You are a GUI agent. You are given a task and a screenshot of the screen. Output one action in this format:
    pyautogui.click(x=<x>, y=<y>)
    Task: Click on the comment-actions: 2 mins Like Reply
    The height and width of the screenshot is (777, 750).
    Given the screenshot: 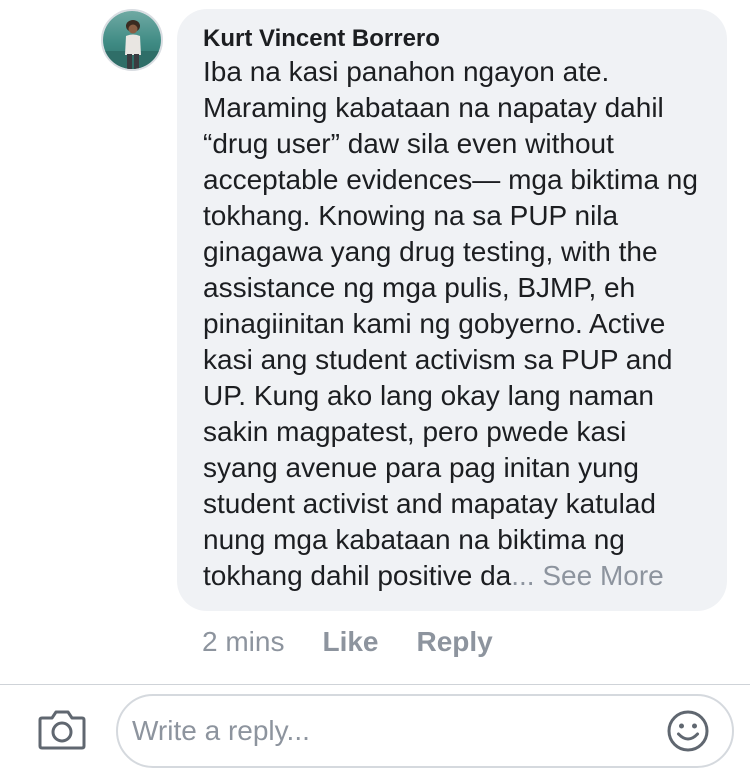 What is the action you would take?
    pyautogui.click(x=347, y=642)
    